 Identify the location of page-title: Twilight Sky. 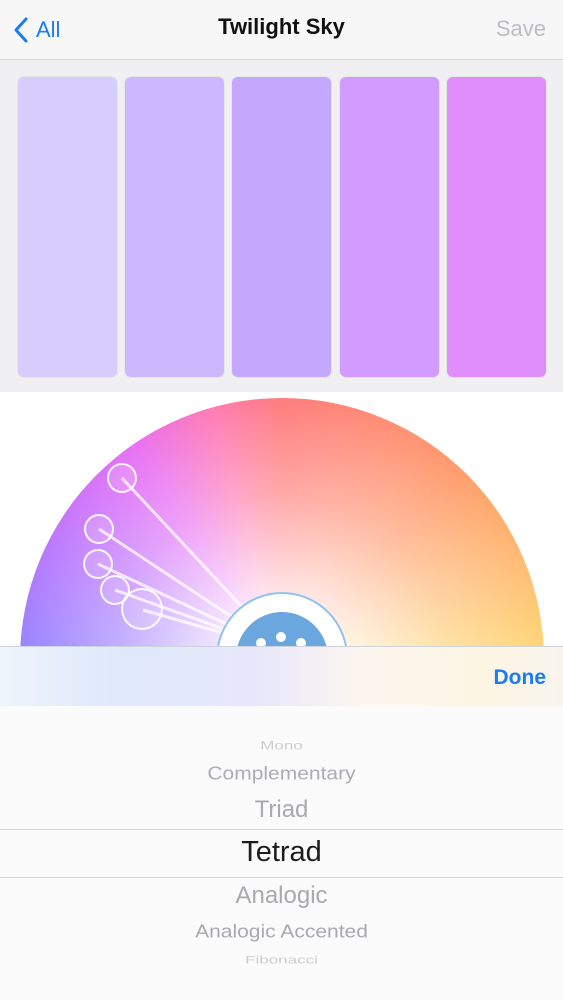
(281, 26).